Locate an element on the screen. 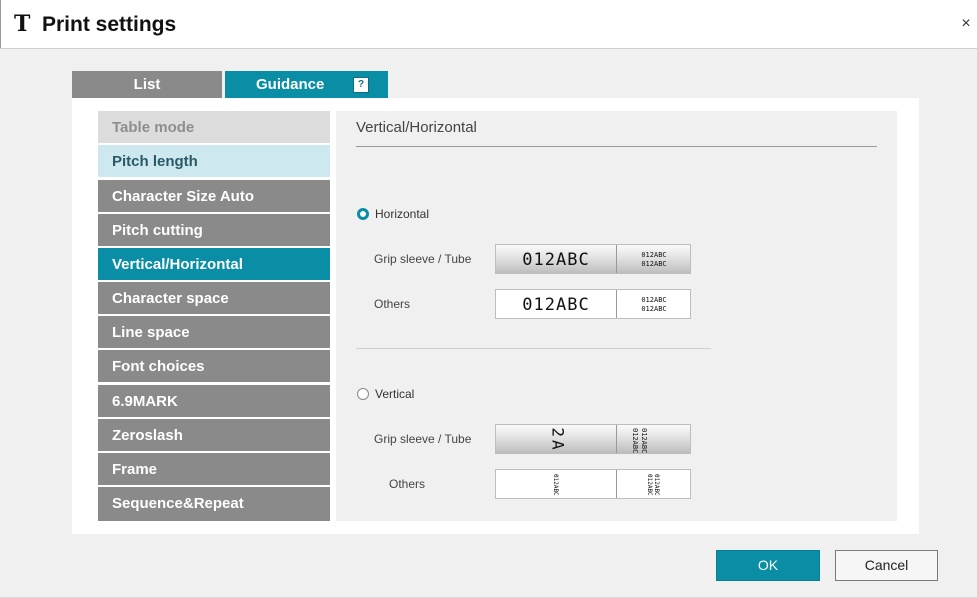 The height and width of the screenshot is (598, 977). horizontal-grip-sleeve-label: Grip sleeve / Tube is located at coordinates (423, 259).